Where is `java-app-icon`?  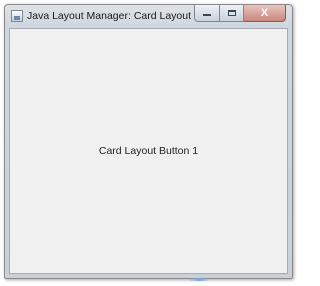
java-app-icon is located at coordinates (17, 16).